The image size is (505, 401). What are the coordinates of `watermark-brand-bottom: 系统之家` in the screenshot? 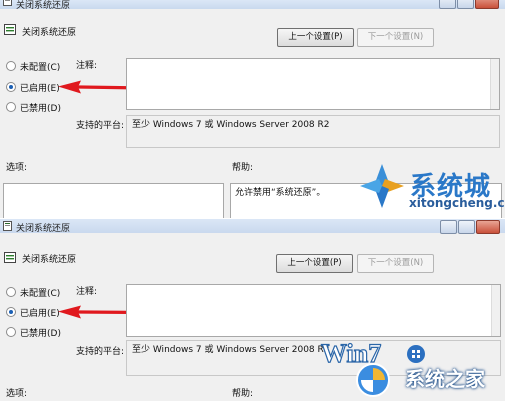 It's located at (445, 379).